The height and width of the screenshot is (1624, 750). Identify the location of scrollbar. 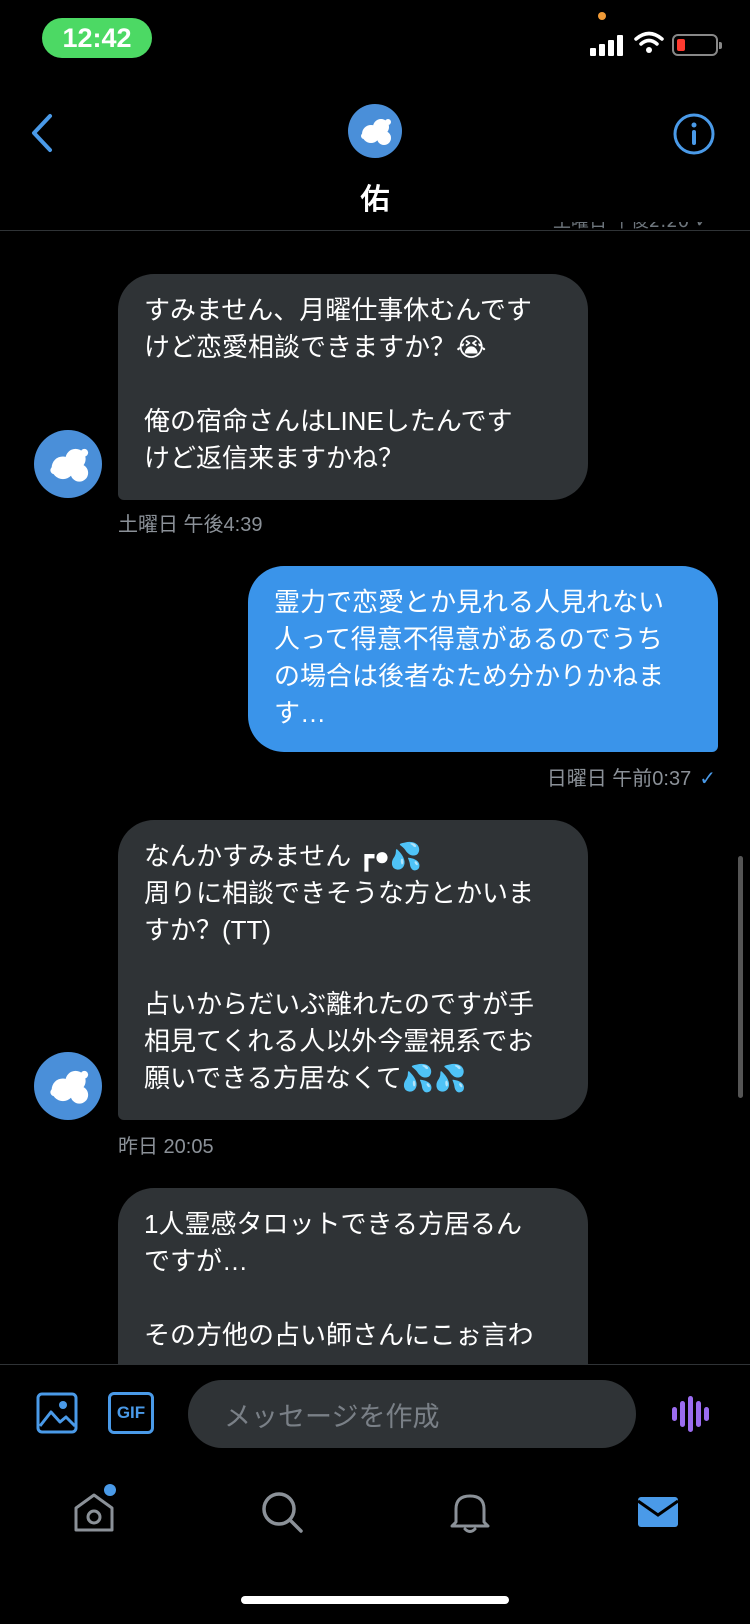
(740, 977).